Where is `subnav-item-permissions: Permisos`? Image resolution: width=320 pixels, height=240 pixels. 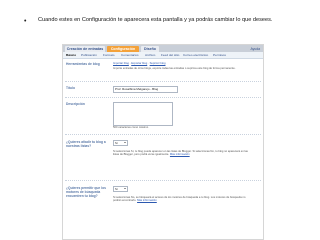 subnav-item-permissions: Permisos is located at coordinates (219, 55).